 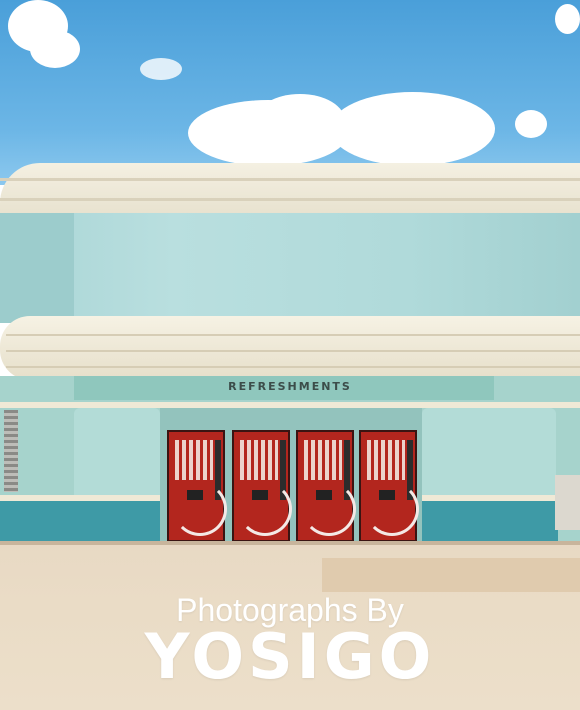 I want to click on ac-unit, so click(x=567, y=502).